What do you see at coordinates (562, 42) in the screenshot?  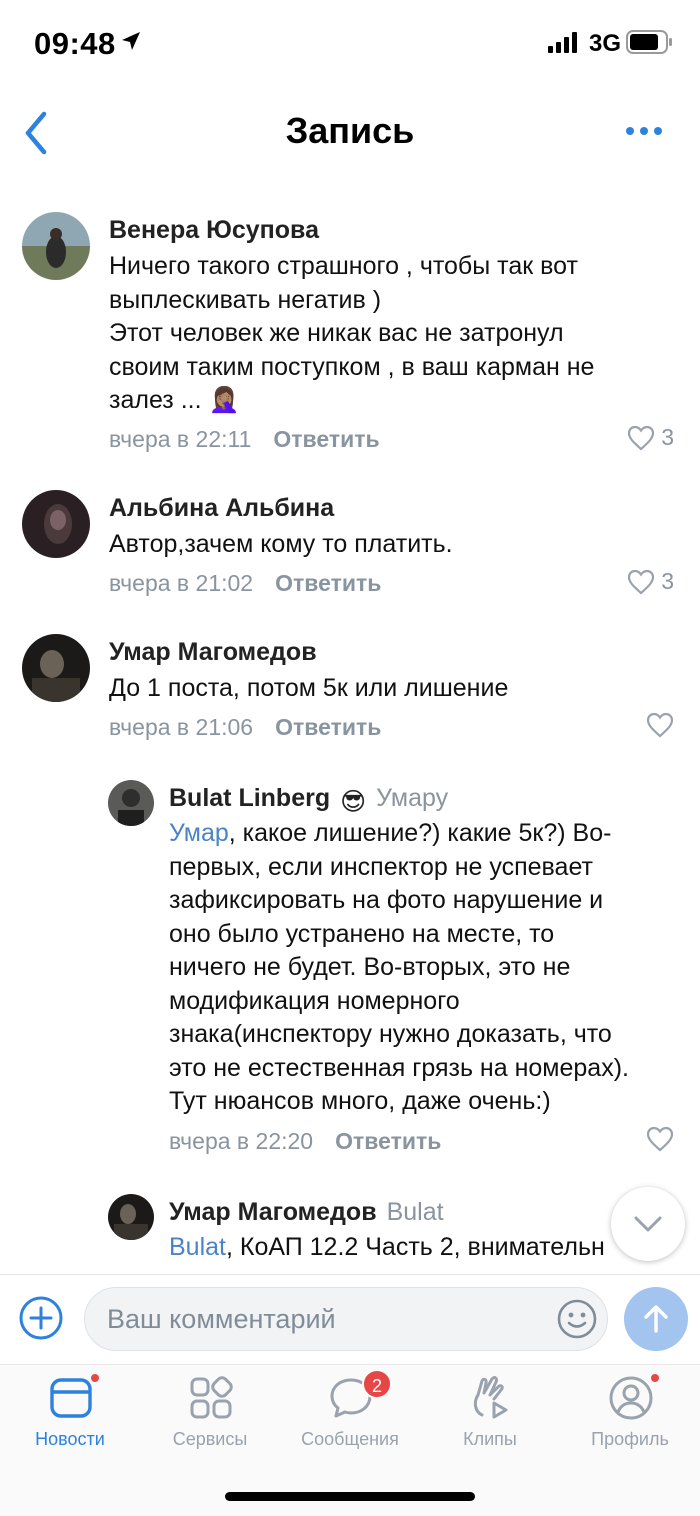 I see `cellular-signal-icon` at bounding box center [562, 42].